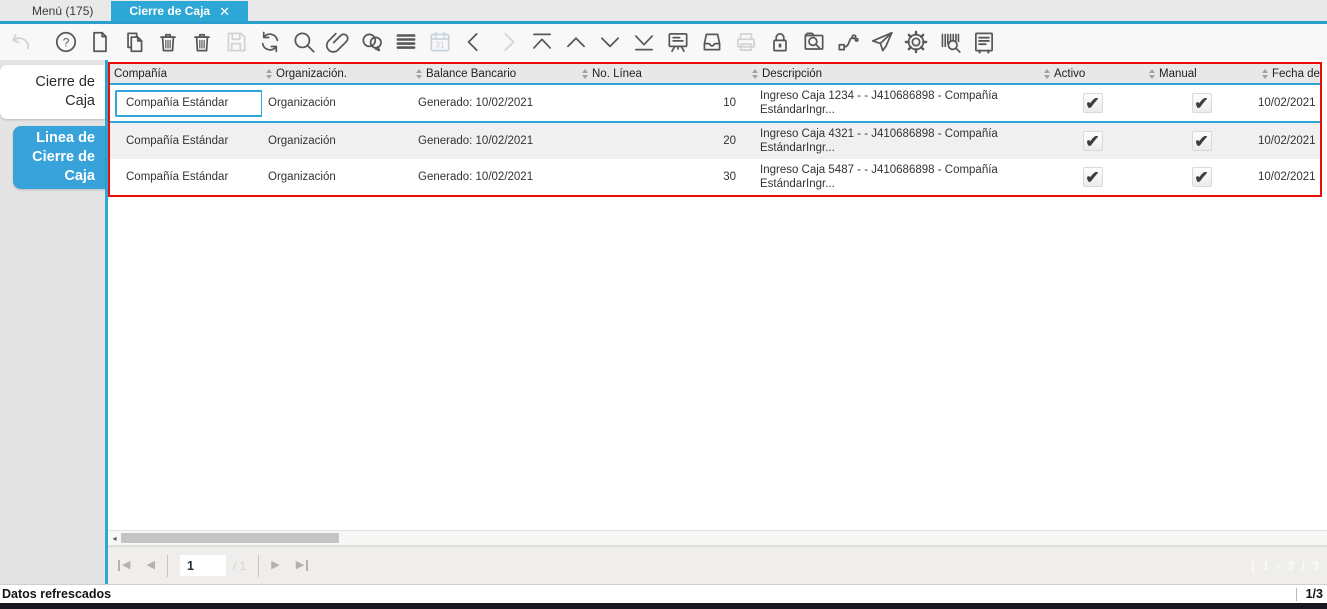 The width and height of the screenshot is (1327, 609). Describe the element at coordinates (20, 42) in the screenshot. I see `undo-icon` at that location.